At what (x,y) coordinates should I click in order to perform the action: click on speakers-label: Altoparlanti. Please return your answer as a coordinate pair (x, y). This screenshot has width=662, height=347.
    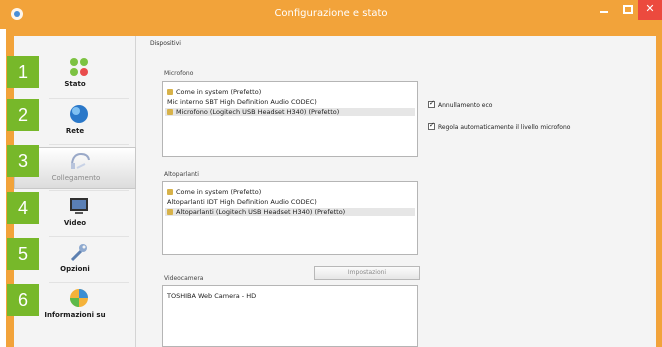
    Looking at the image, I should click on (181, 174).